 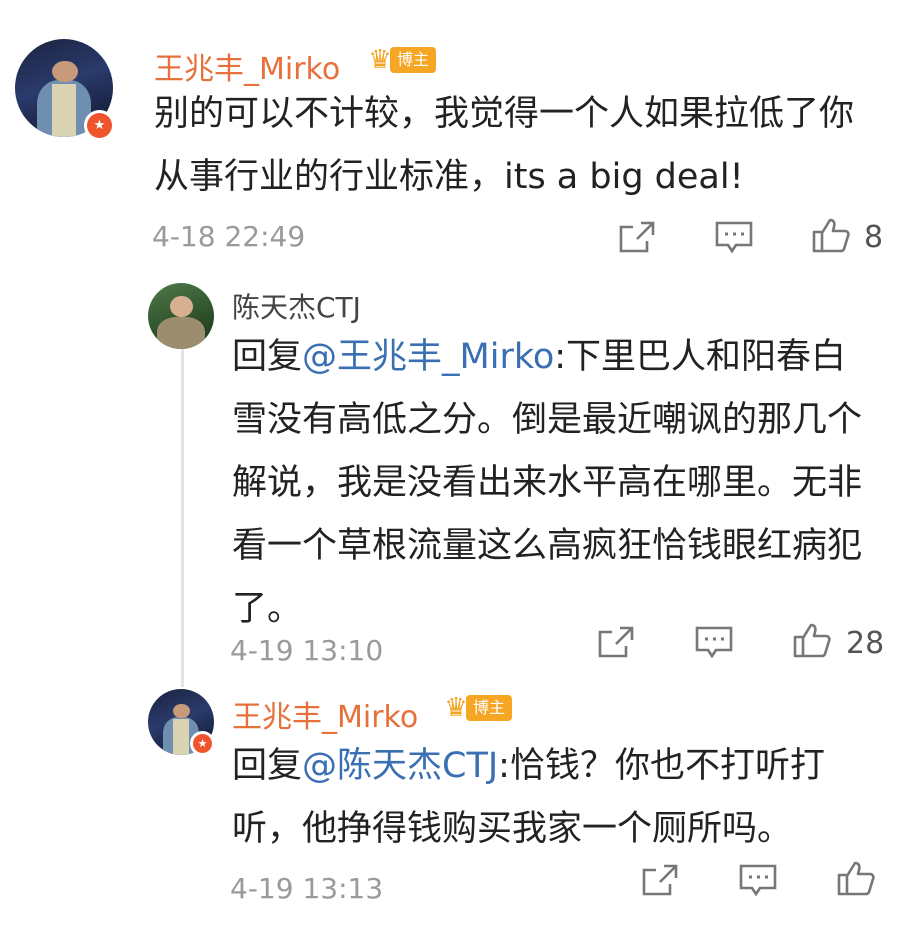 What do you see at coordinates (181, 316) in the screenshot?
I see `avatar` at bounding box center [181, 316].